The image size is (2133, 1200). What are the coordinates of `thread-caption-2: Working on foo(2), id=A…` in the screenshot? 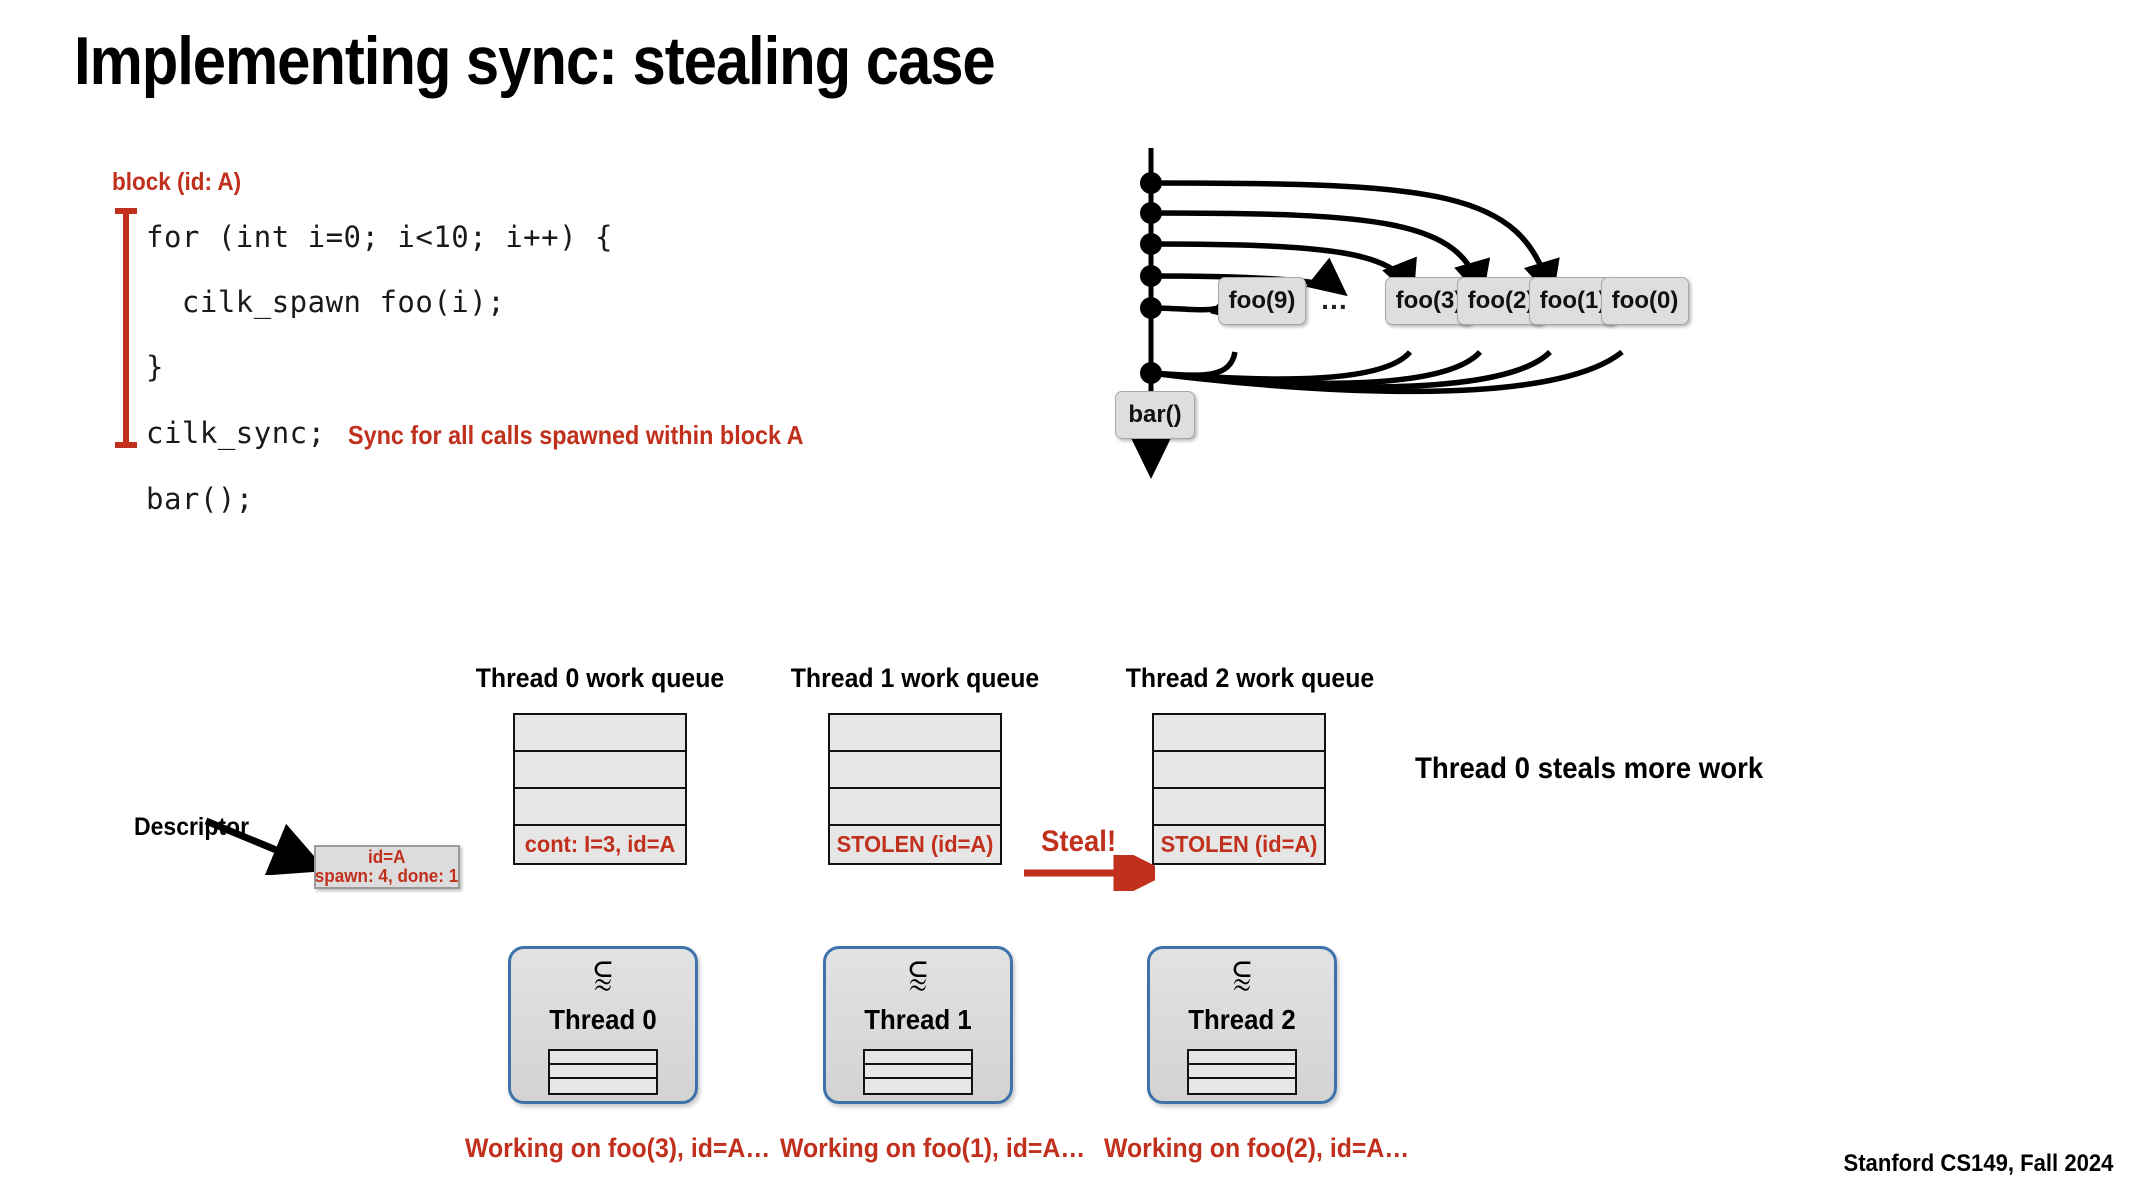 It's located at (1257, 1148).